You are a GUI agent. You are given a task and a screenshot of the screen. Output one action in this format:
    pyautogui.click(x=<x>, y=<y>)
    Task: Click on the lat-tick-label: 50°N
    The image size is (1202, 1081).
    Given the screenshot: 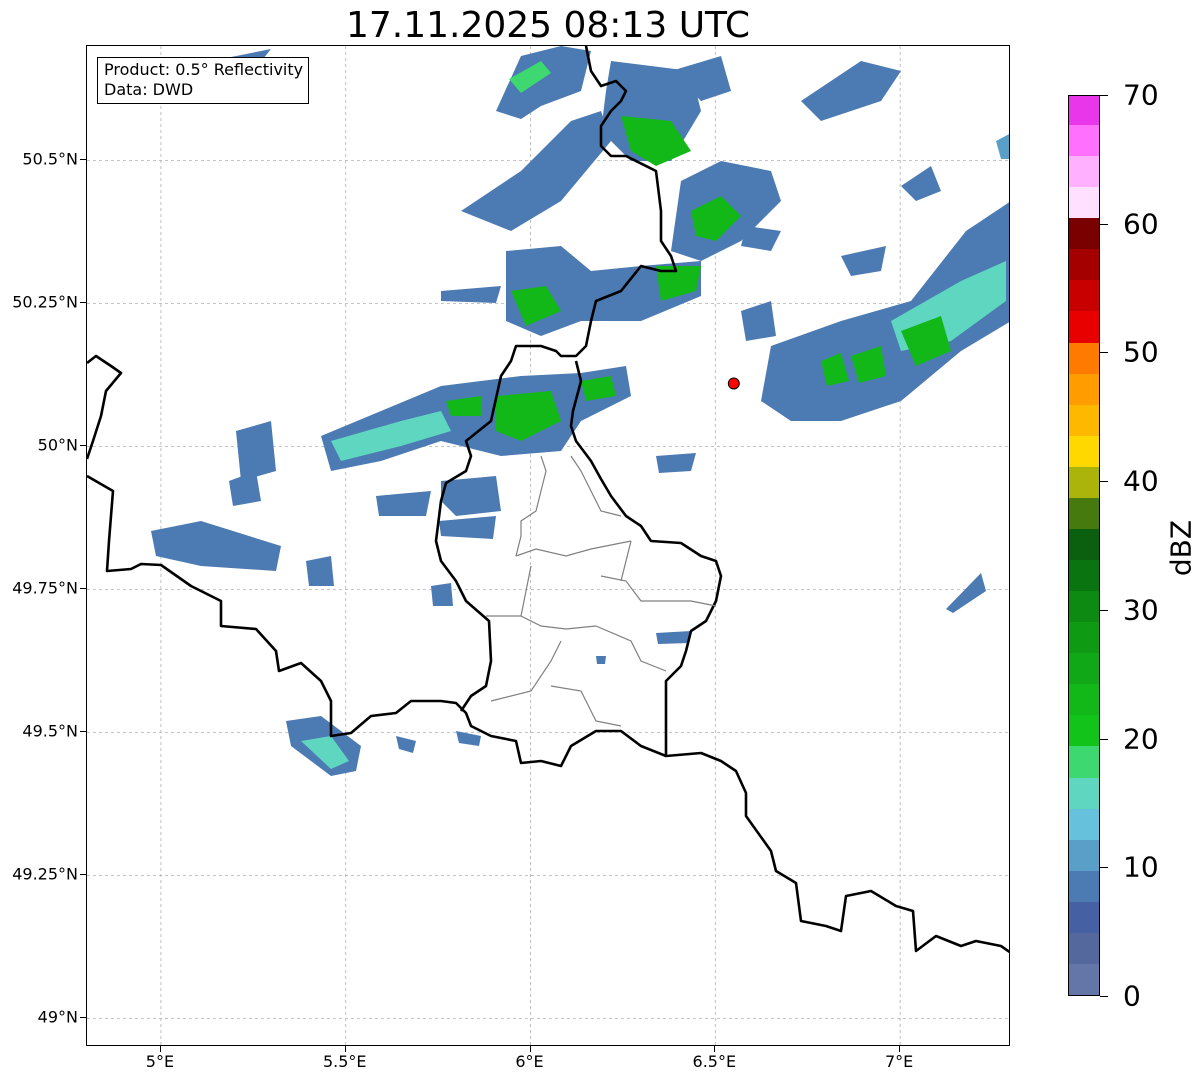 What is the action you would take?
    pyautogui.click(x=57, y=445)
    